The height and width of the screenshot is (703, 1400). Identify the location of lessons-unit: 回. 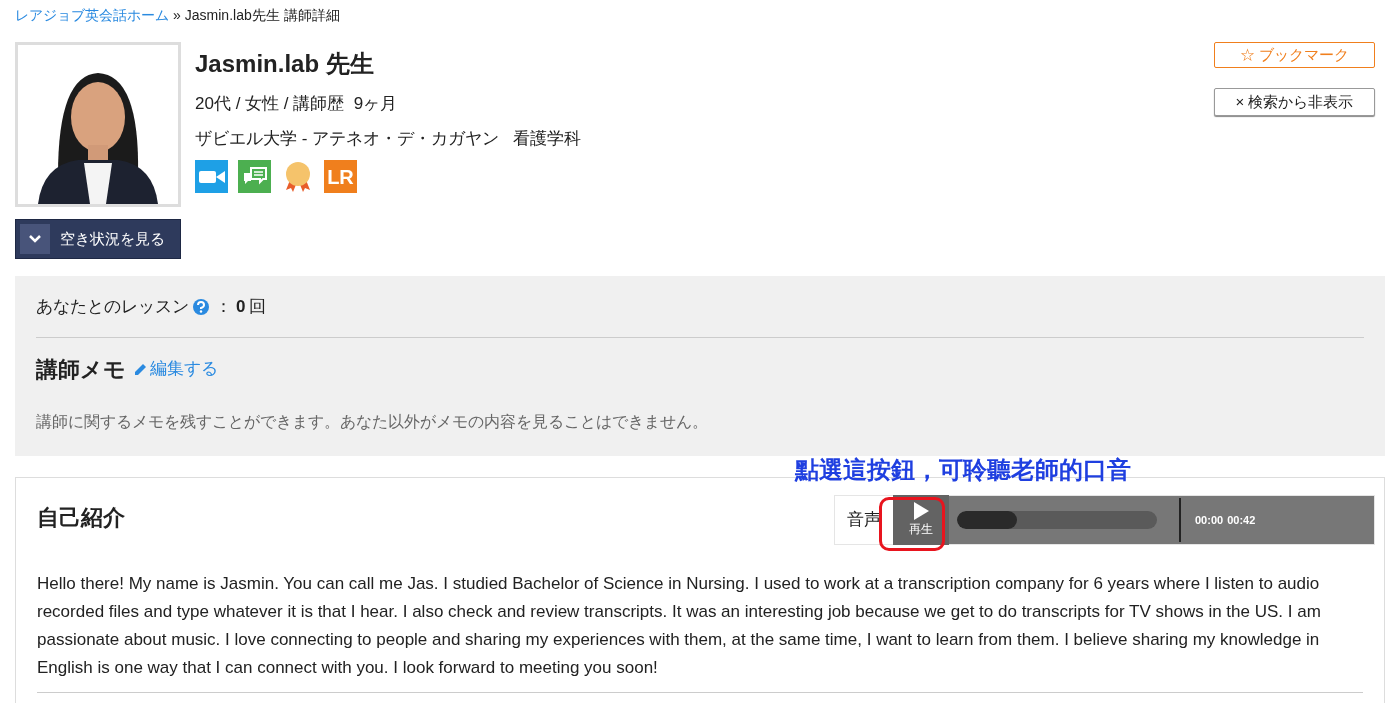
(258, 306).